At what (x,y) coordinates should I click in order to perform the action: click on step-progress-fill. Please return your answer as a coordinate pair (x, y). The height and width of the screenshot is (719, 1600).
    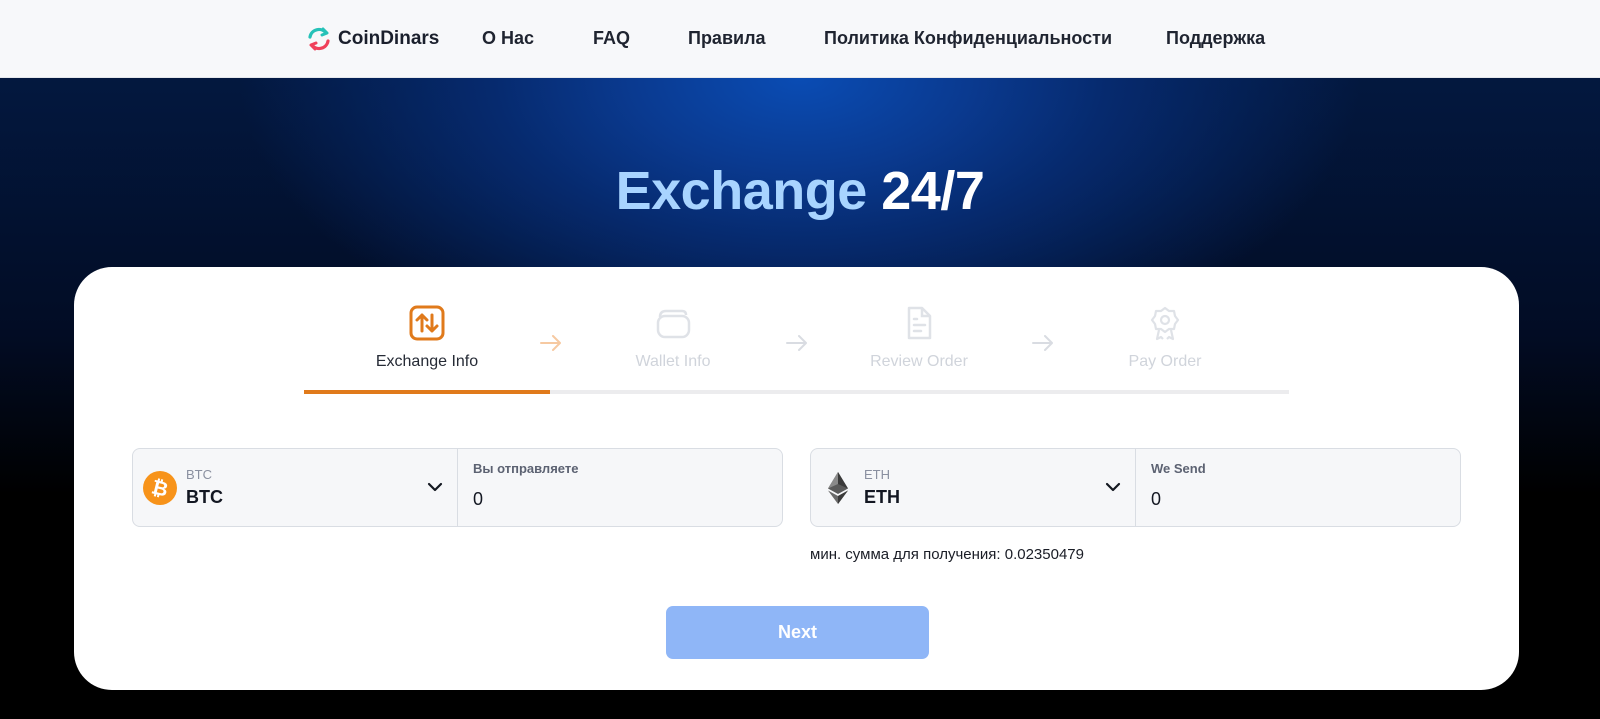
    Looking at the image, I should click on (427, 392).